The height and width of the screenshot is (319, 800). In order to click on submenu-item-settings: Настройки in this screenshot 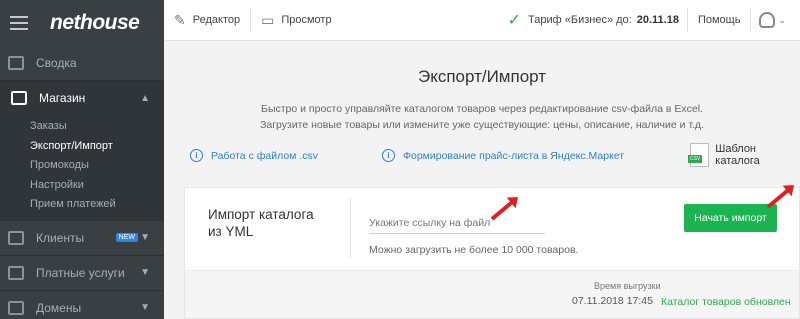, I will do `click(82, 186)`.